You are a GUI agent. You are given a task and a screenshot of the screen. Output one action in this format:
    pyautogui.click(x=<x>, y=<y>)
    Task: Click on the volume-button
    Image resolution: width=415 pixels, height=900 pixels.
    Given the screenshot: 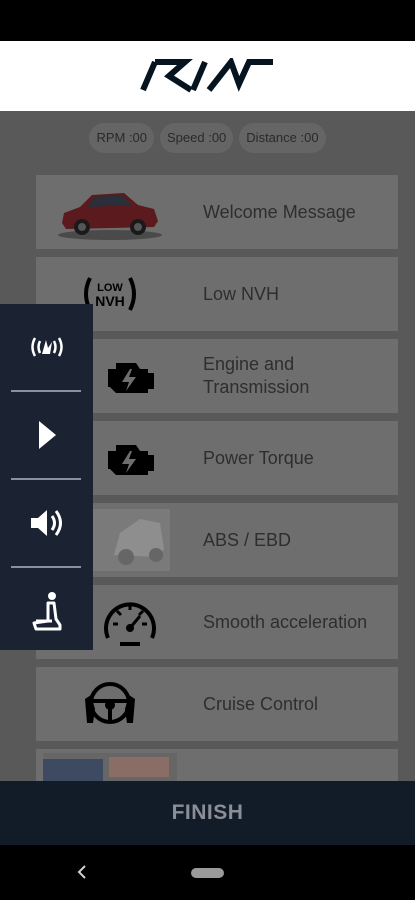 What is the action you would take?
    pyautogui.click(x=46, y=523)
    